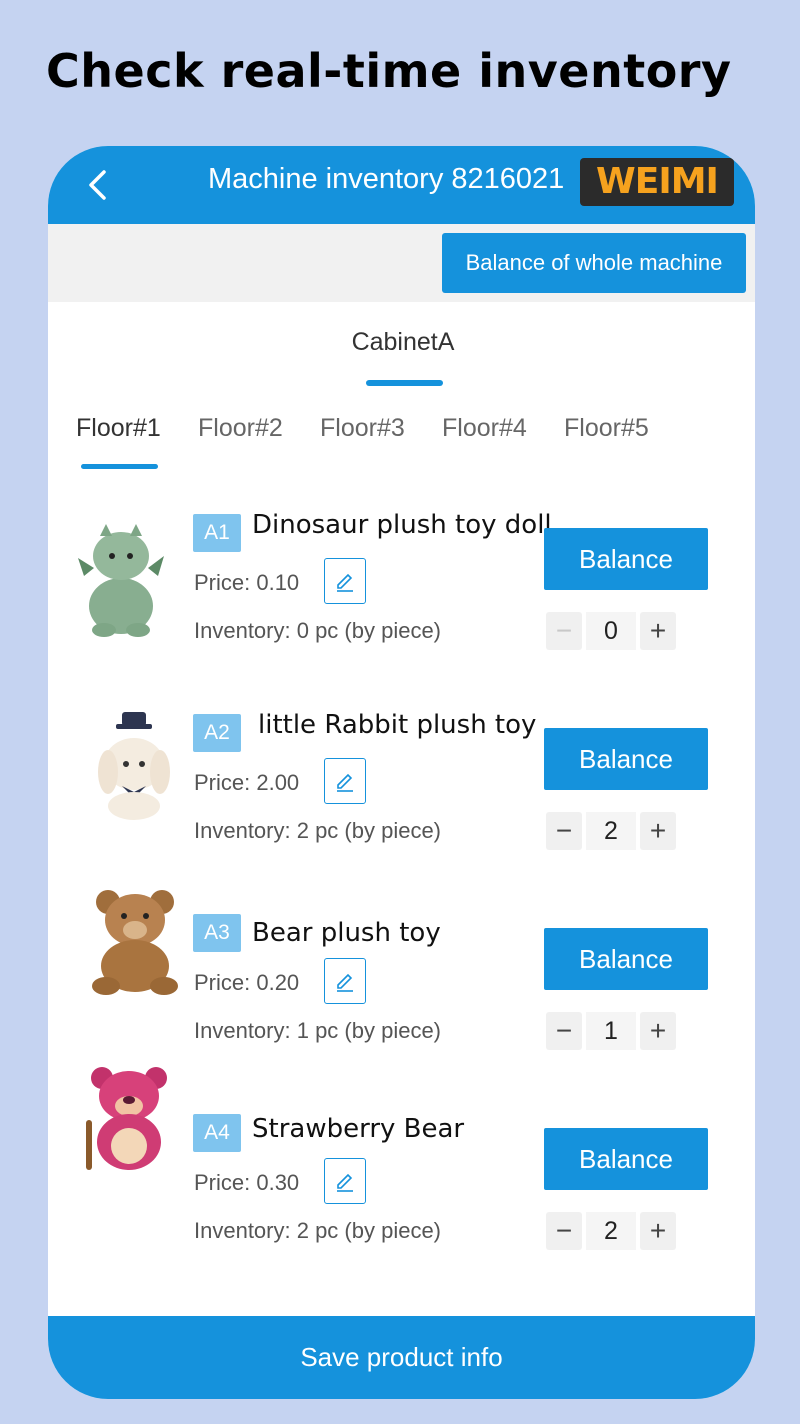  I want to click on quantity-stepper: − 0 +, so click(612, 631).